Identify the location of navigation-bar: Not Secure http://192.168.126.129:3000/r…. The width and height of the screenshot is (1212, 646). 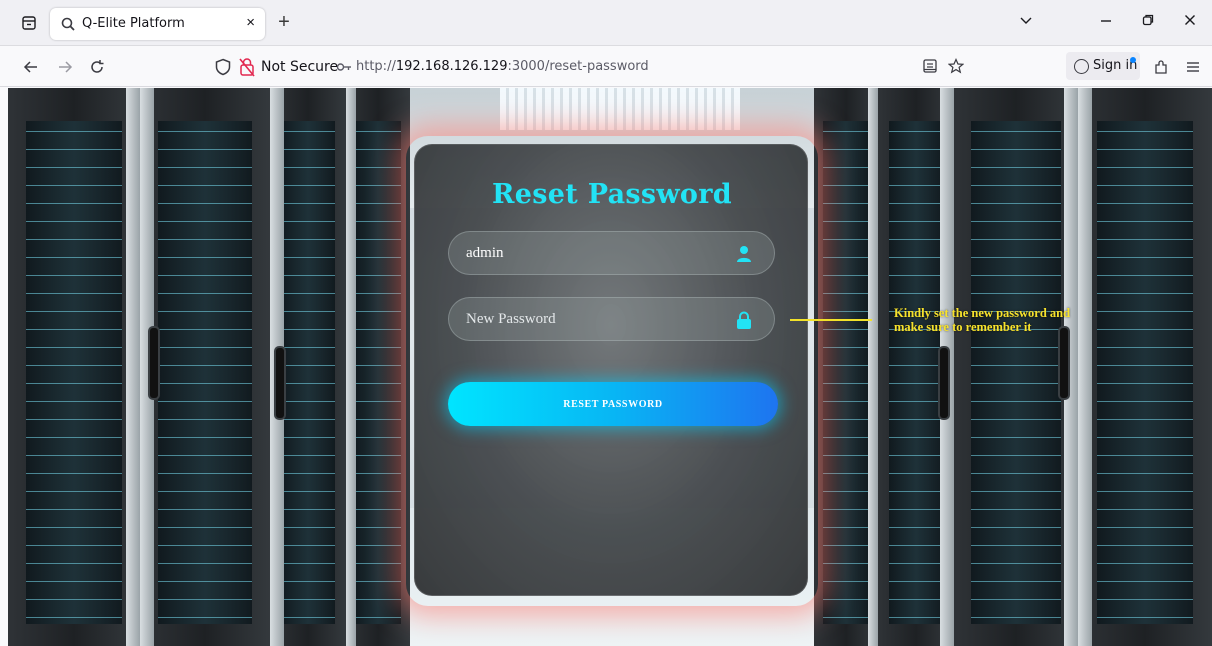
(606, 67).